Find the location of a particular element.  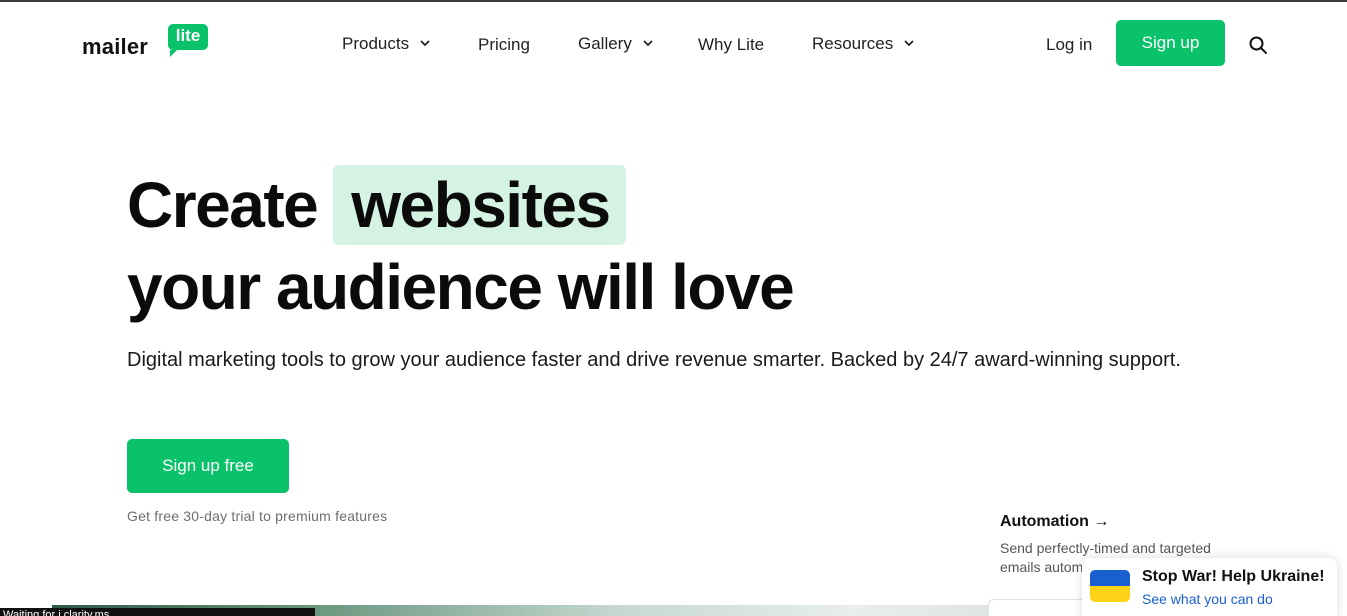

signup-button: Sign up is located at coordinates (1170, 43).